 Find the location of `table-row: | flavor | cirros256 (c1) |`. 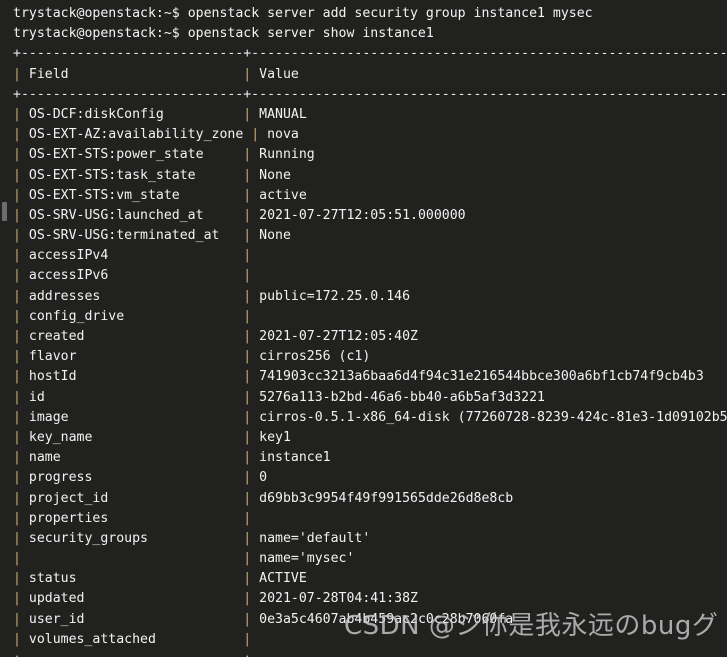

table-row: | flavor | cirros256 (c1) | is located at coordinates (370, 357).